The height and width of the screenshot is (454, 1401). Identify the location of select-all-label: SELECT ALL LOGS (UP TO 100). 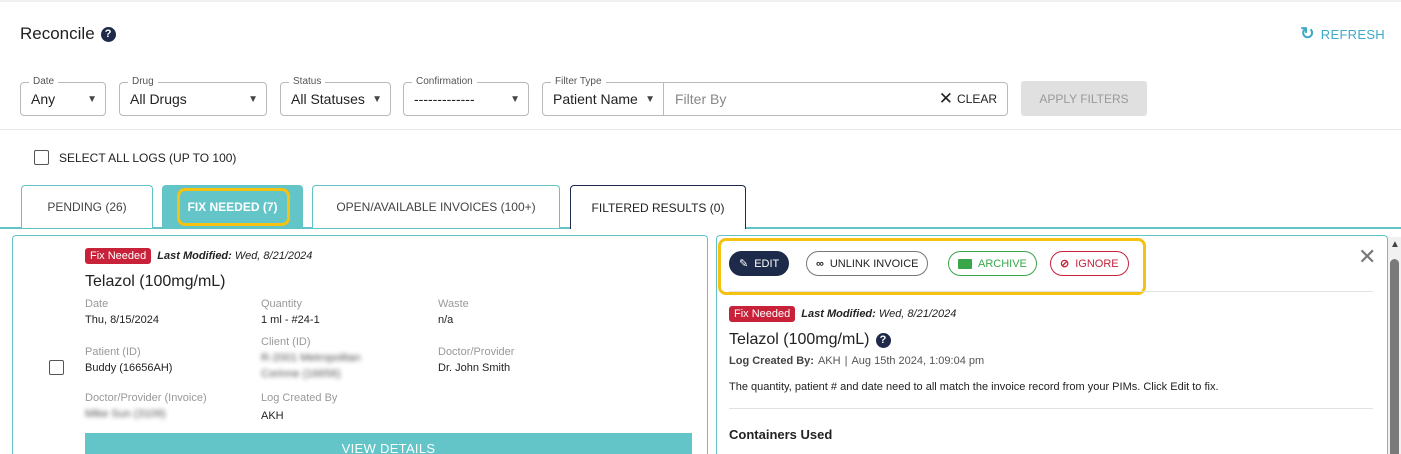
(148, 157).